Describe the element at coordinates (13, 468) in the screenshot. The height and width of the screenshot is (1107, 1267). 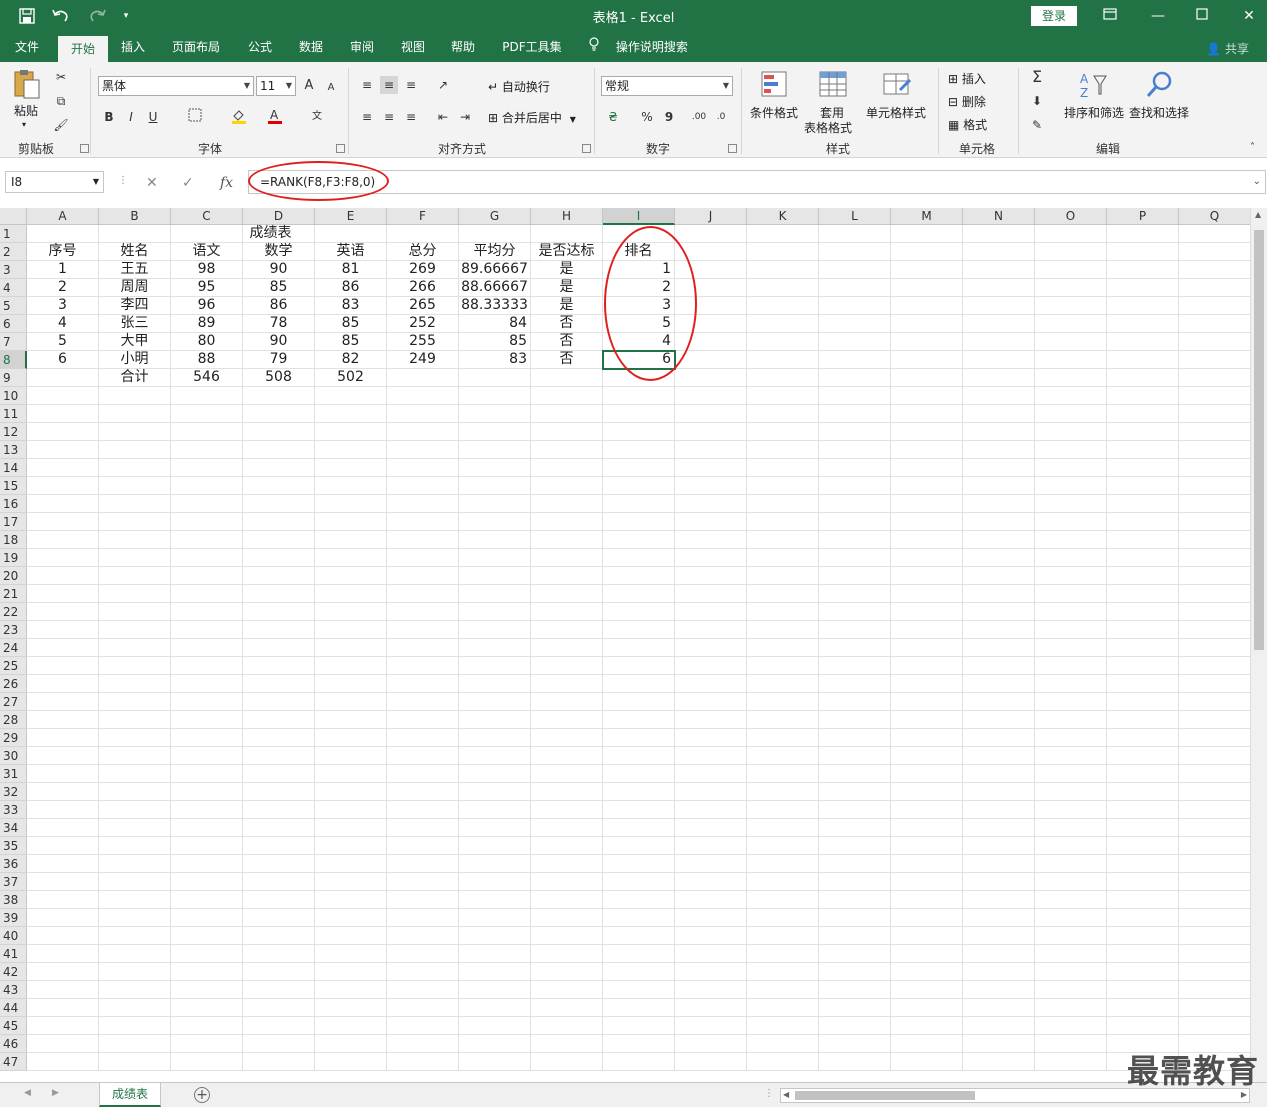
I see `row-header: 14` at that location.